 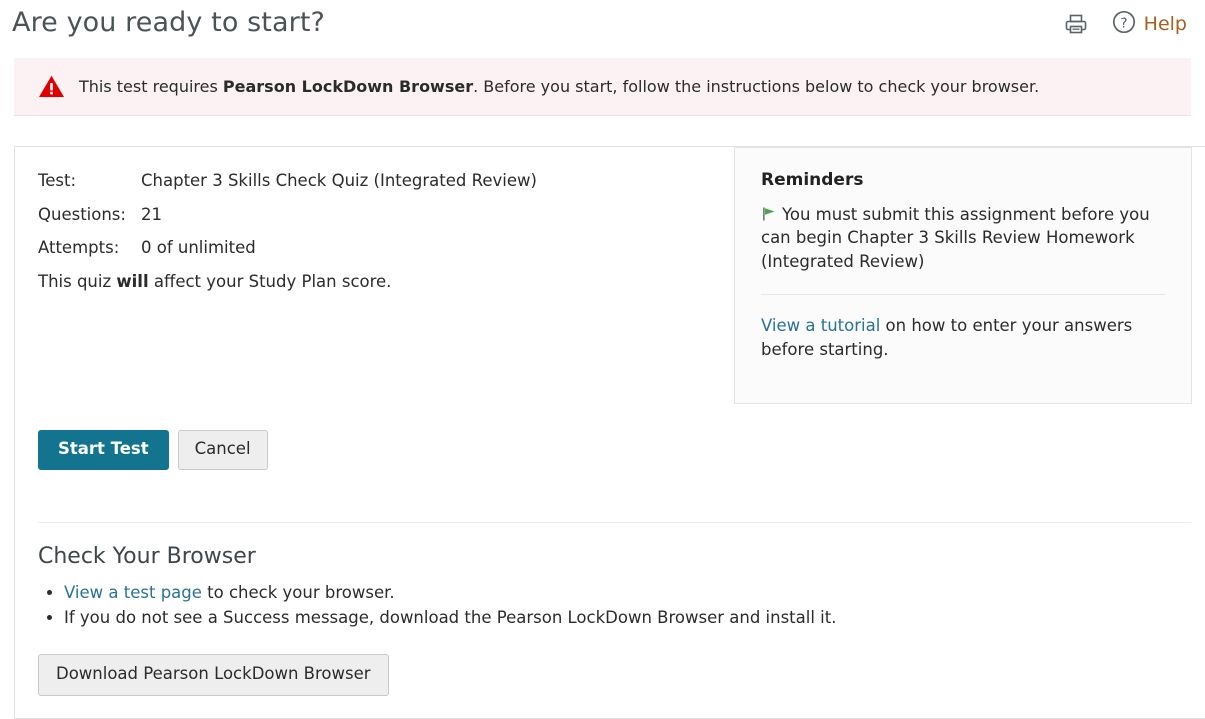 I want to click on list-item: View a test page to check your browser., so click(x=601, y=592).